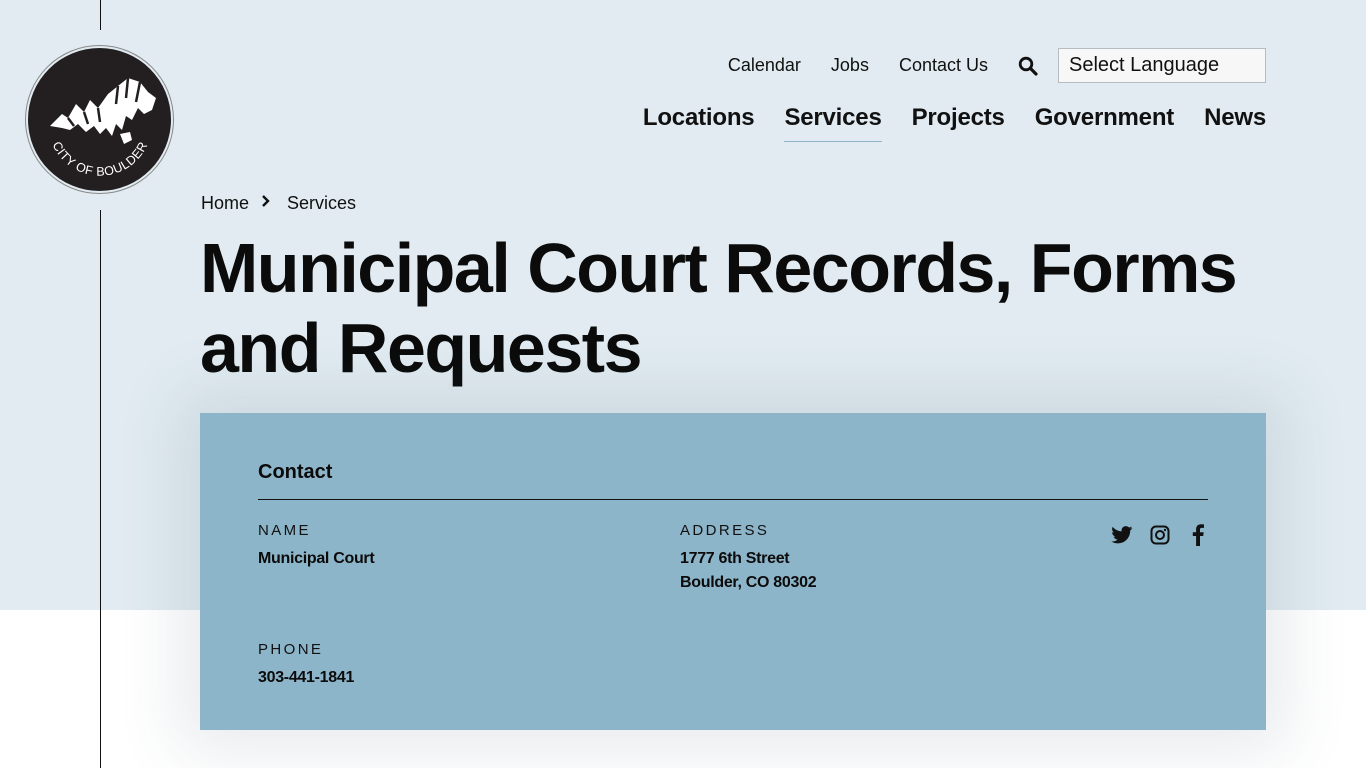 This screenshot has width=1366, height=768. What do you see at coordinates (1162, 65) in the screenshot?
I see `language-select: Select Language` at bounding box center [1162, 65].